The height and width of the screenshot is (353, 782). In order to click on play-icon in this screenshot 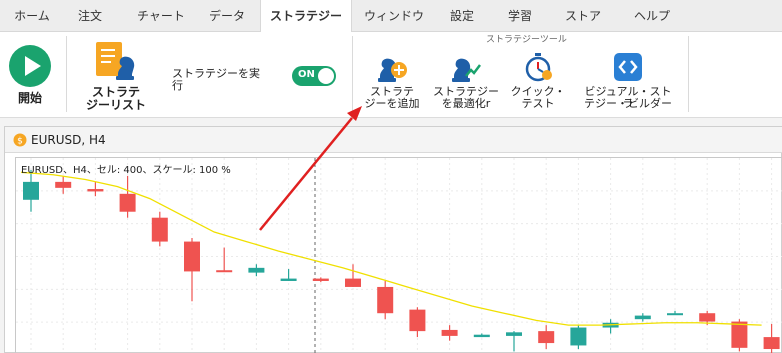, I will do `click(30, 66)`.